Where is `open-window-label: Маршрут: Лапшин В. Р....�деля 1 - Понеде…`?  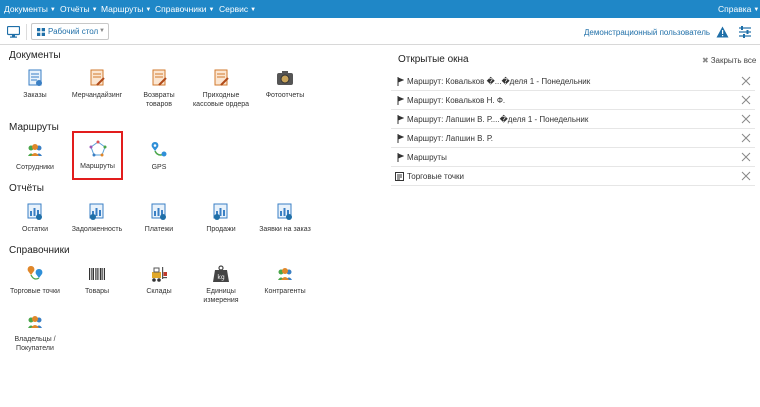 open-window-label: Маршрут: Лапшин В. Р....�деля 1 - Понеде… is located at coordinates (498, 119).